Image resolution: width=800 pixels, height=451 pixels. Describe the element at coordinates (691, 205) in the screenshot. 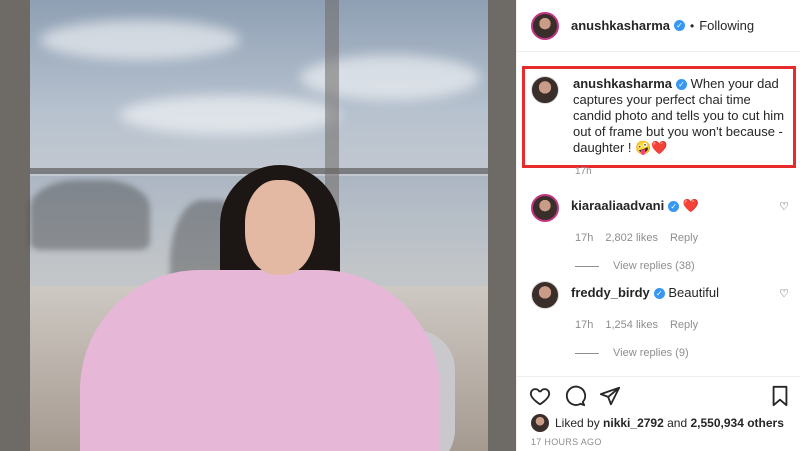

I see `comment-text: ❤️` at that location.